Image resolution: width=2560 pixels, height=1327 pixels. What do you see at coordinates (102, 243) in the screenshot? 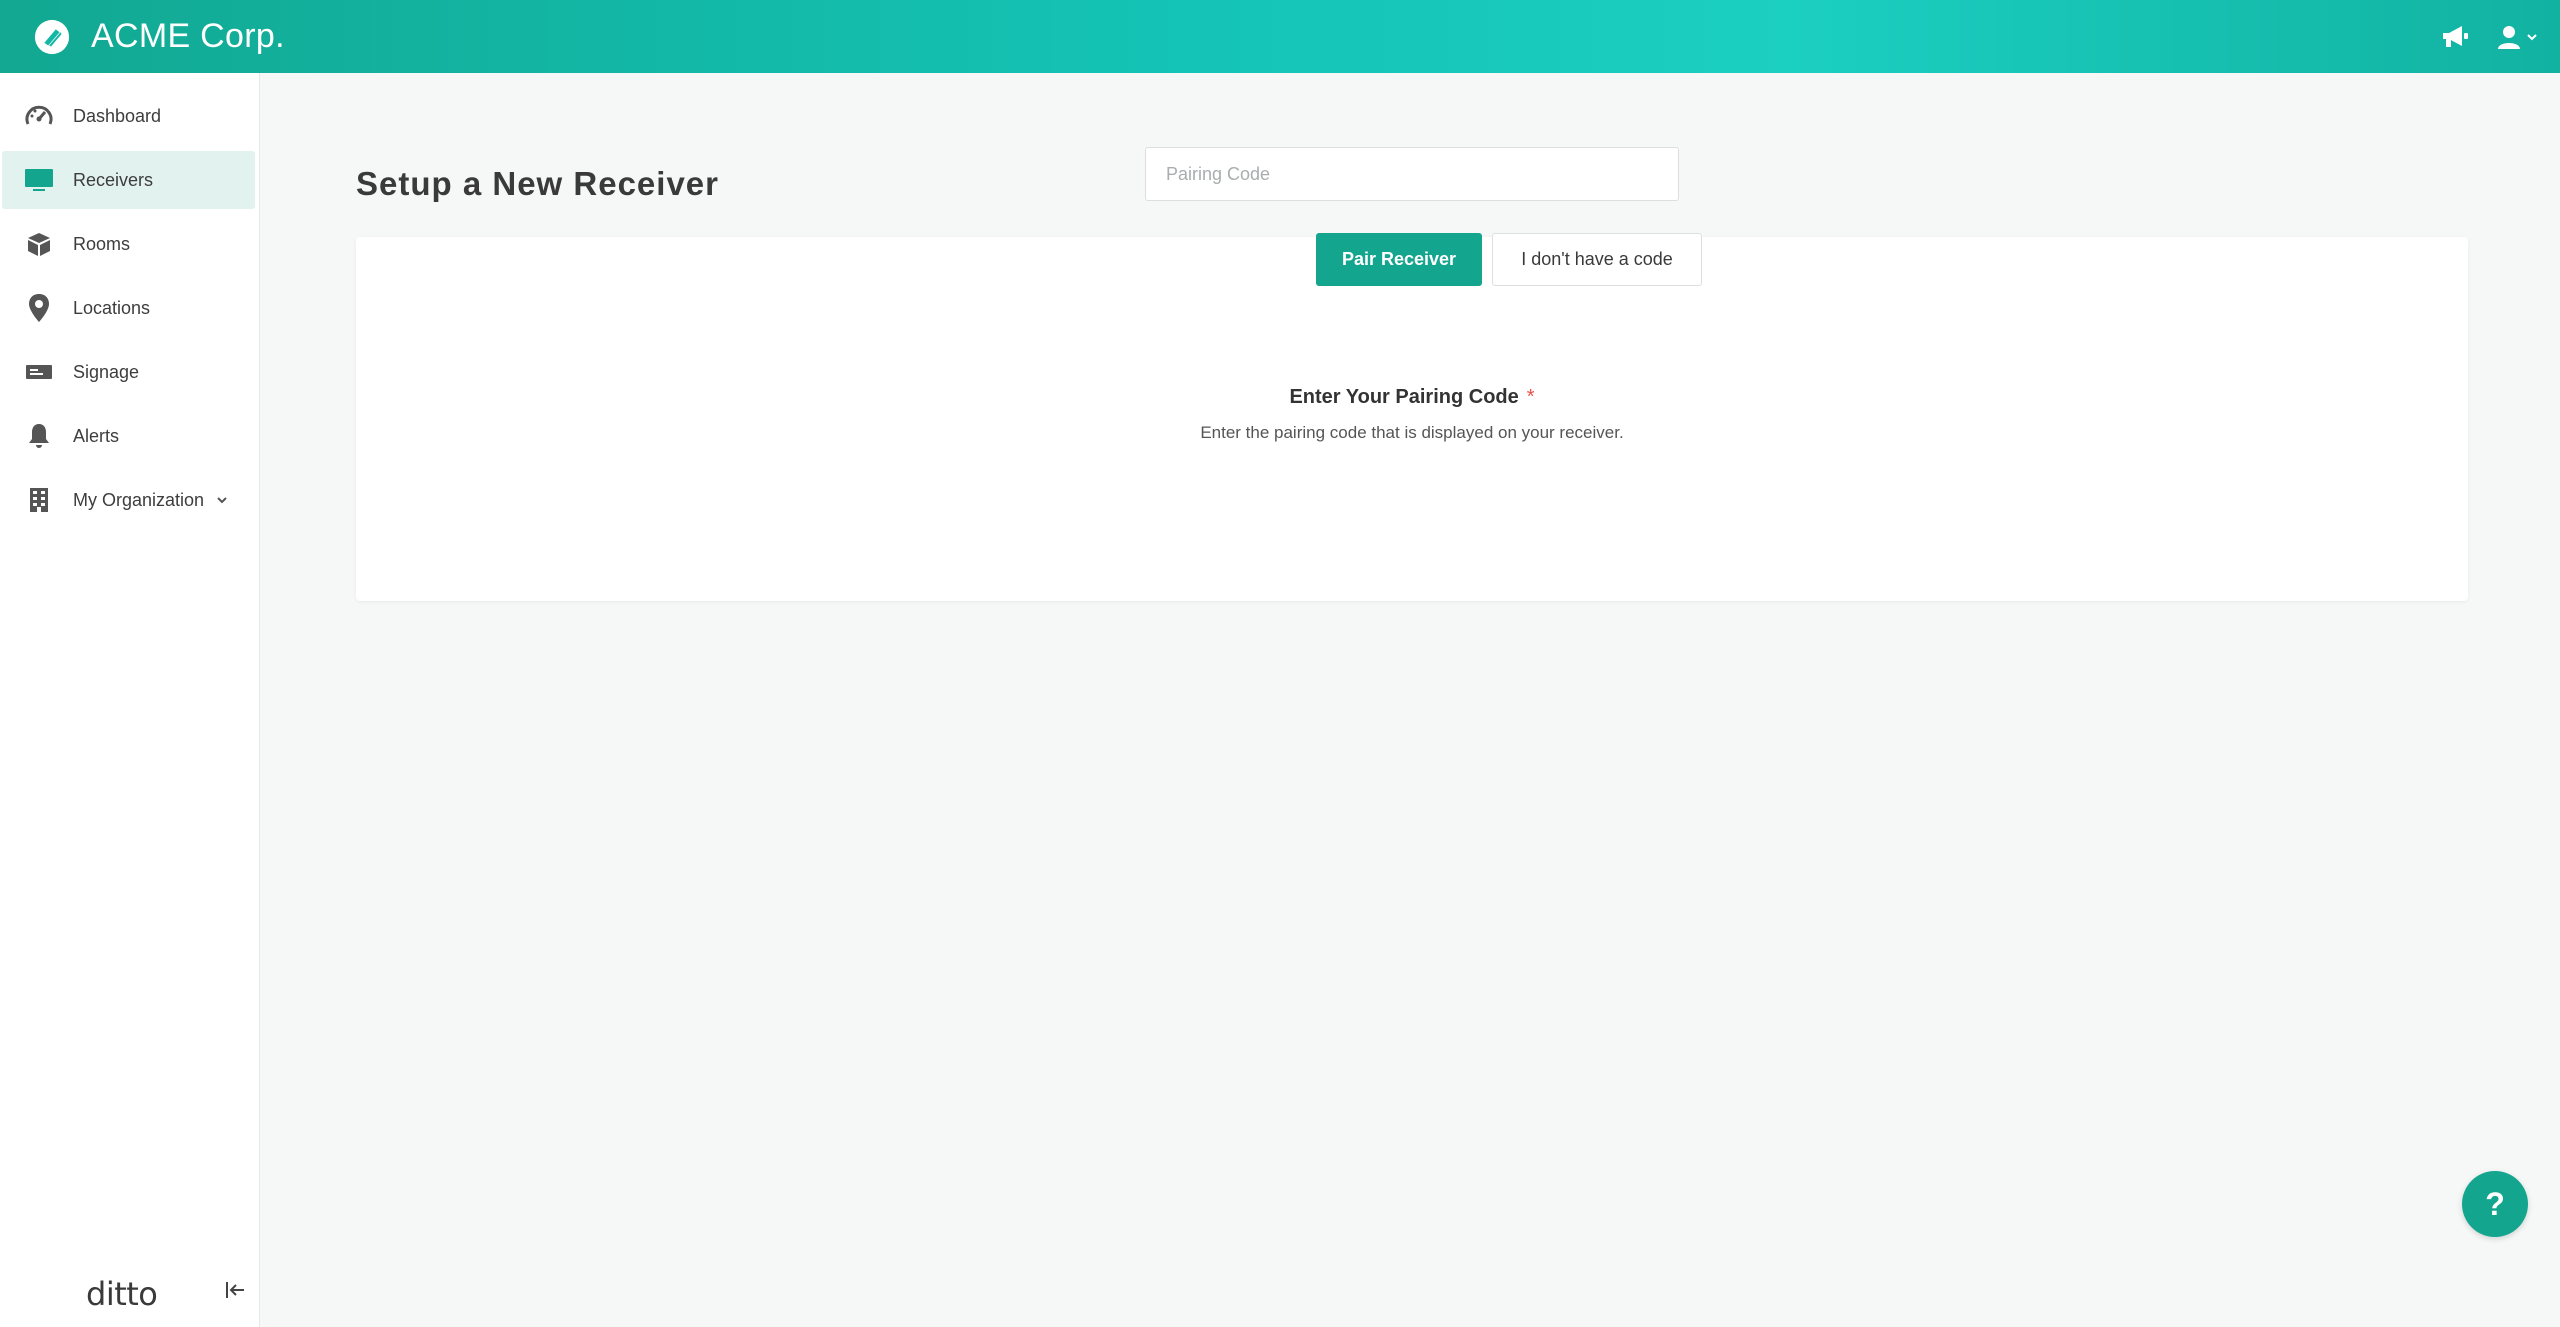
I see `sidebar-item-label: Rooms` at bounding box center [102, 243].